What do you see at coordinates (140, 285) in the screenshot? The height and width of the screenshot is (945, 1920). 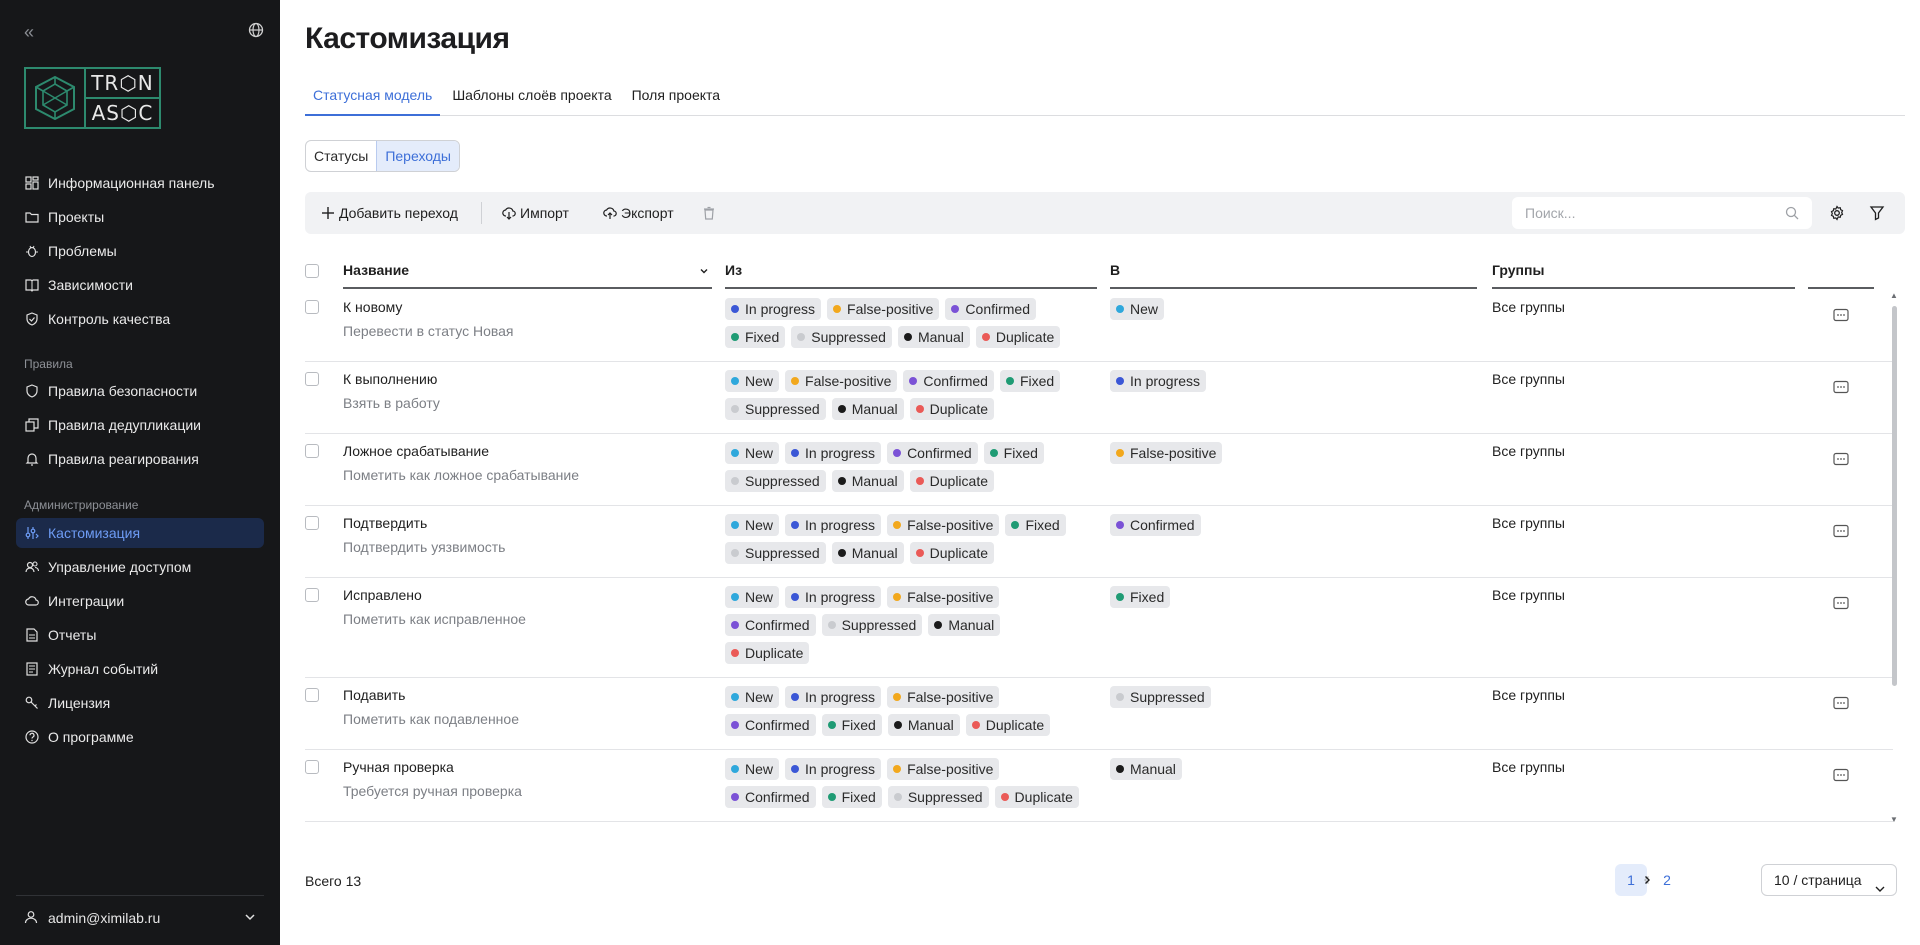 I see `sidebar-item-dependencies: Зависимости` at bounding box center [140, 285].